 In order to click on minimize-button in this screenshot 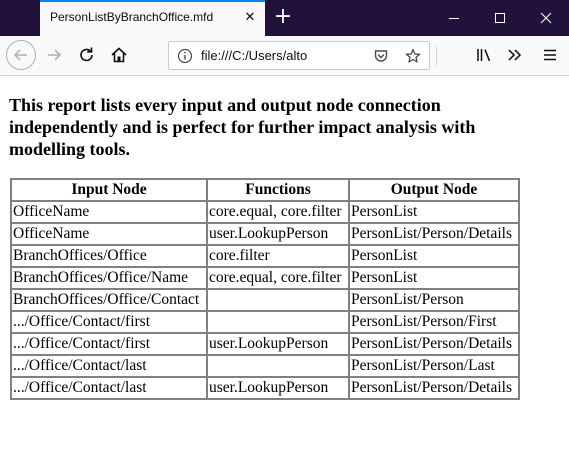, I will do `click(454, 18)`.